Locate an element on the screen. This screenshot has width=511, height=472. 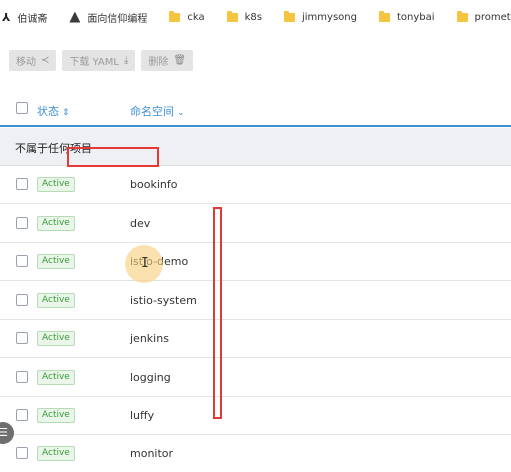
table-row: Active bookinfo is located at coordinates (255, 185).